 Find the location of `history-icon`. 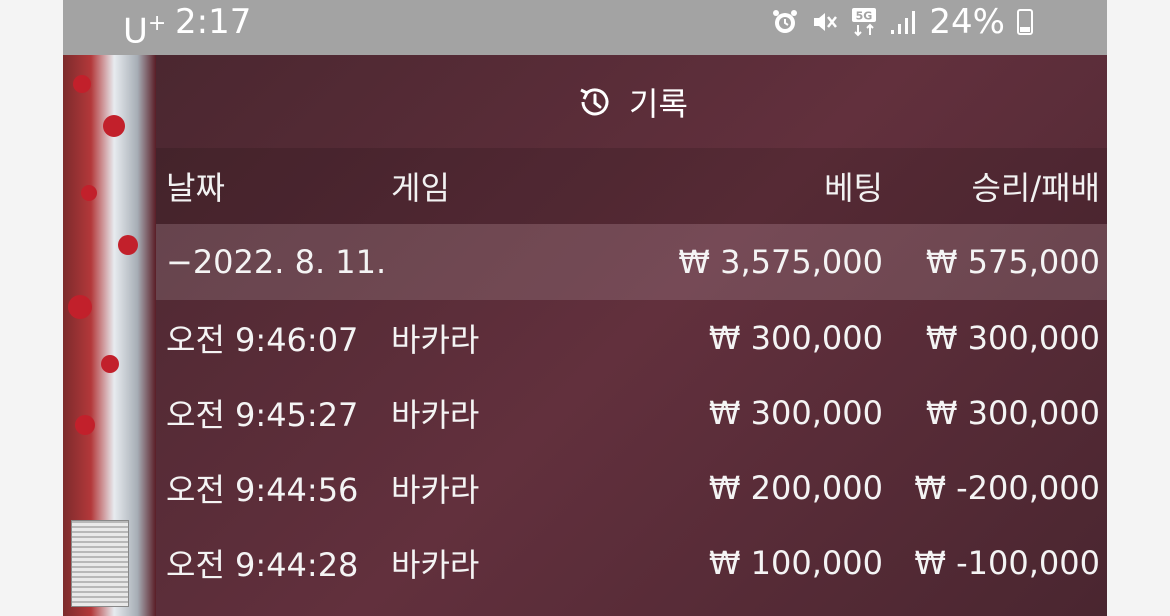

history-icon is located at coordinates (594, 101).